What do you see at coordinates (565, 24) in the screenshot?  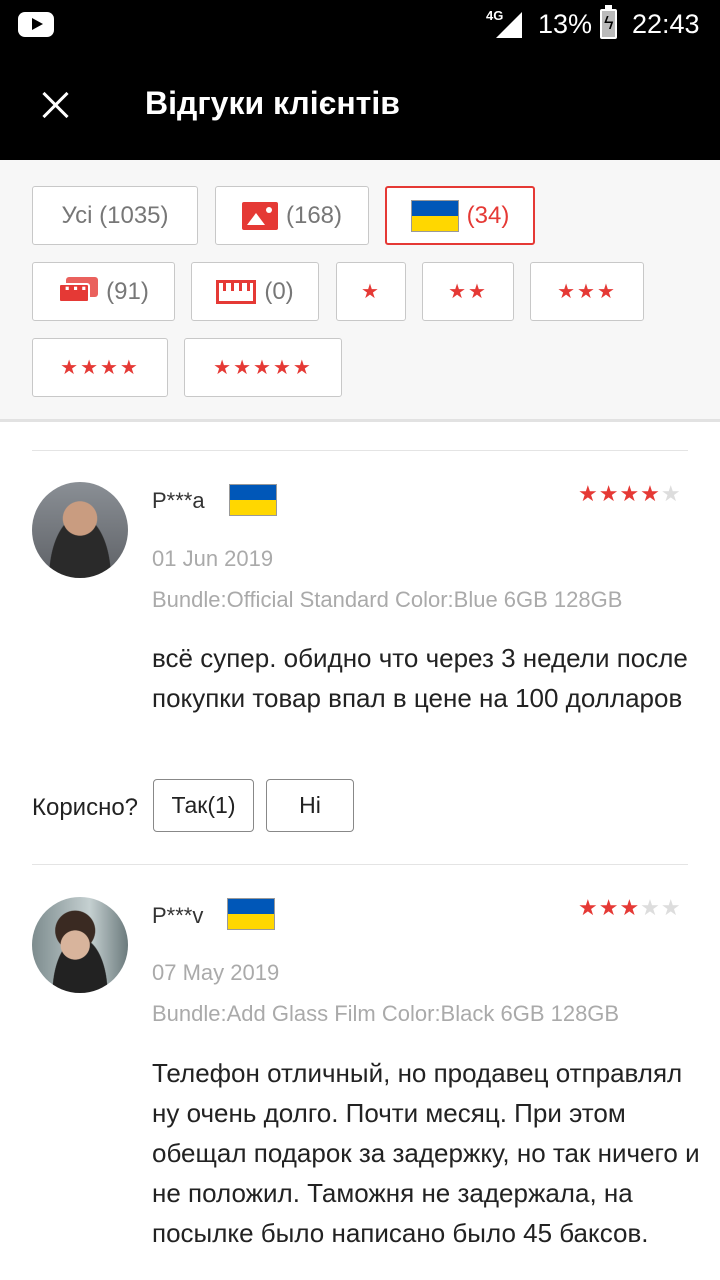 I see `battery-percent: 13%` at bounding box center [565, 24].